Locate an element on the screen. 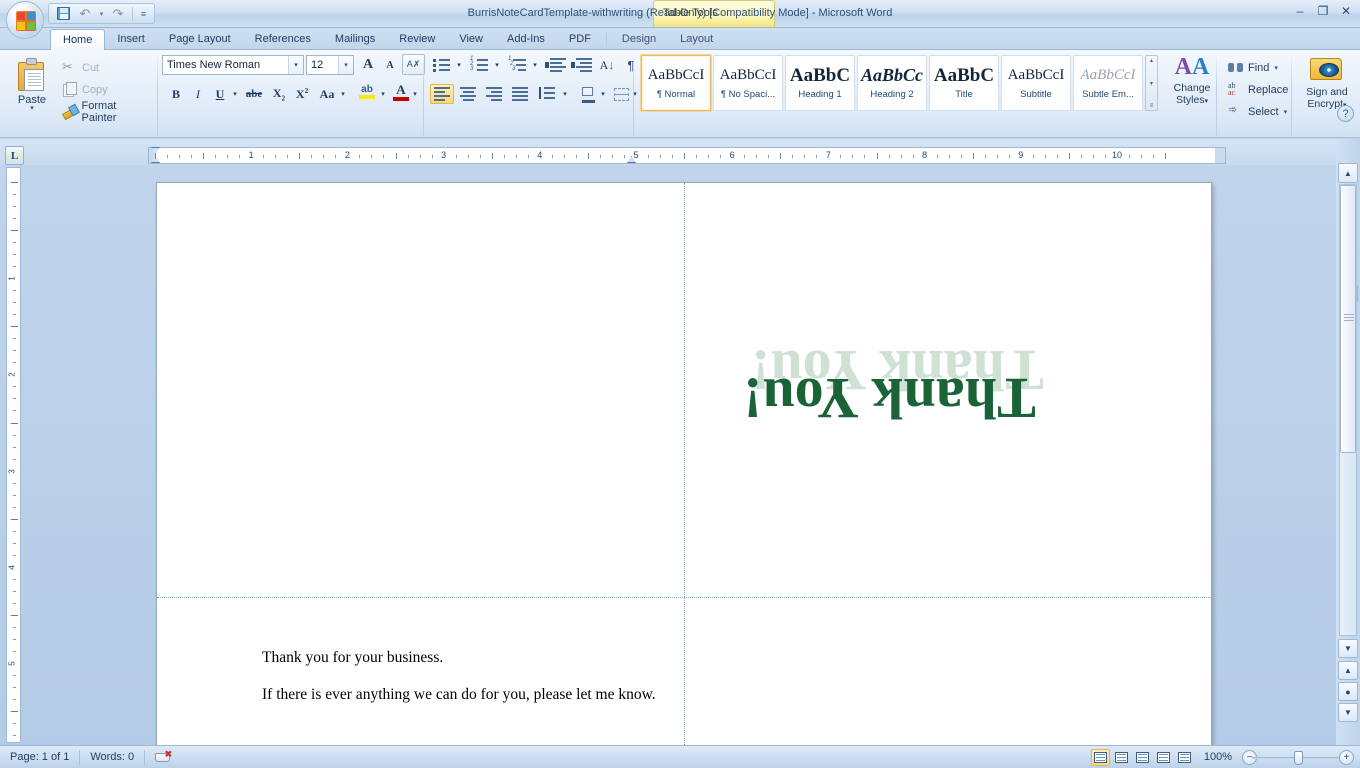  select-button: ➾ Select ▾ is located at coordinates (1257, 111).